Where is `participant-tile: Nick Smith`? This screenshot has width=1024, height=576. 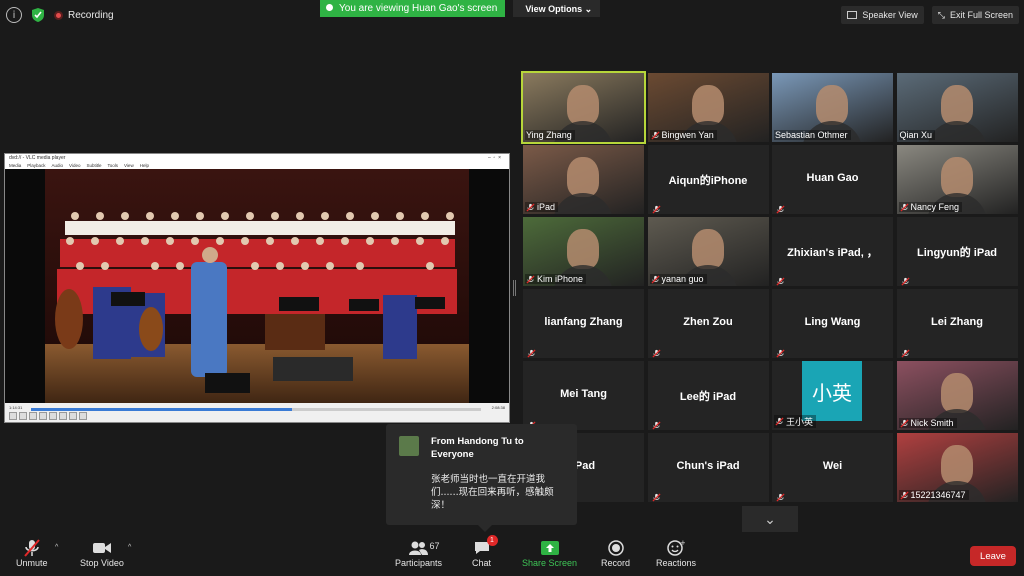 participant-tile: Nick Smith is located at coordinates (957, 395).